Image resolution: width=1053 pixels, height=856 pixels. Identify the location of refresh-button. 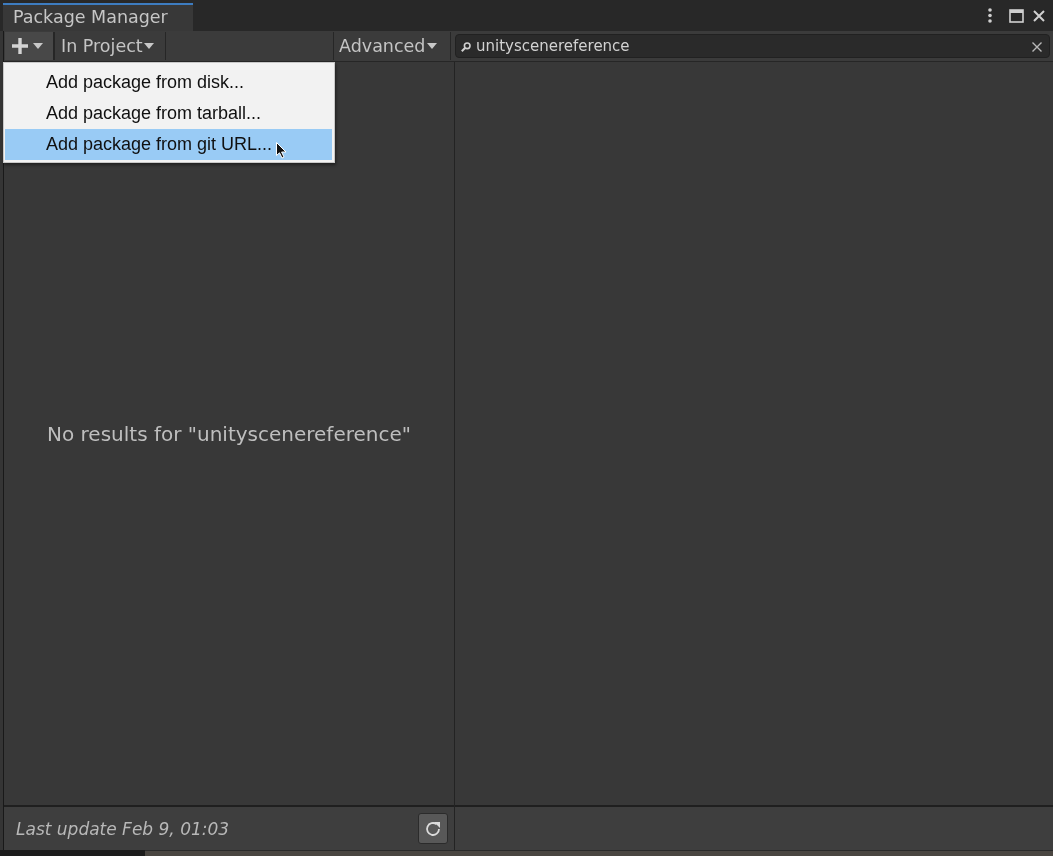
(433, 828).